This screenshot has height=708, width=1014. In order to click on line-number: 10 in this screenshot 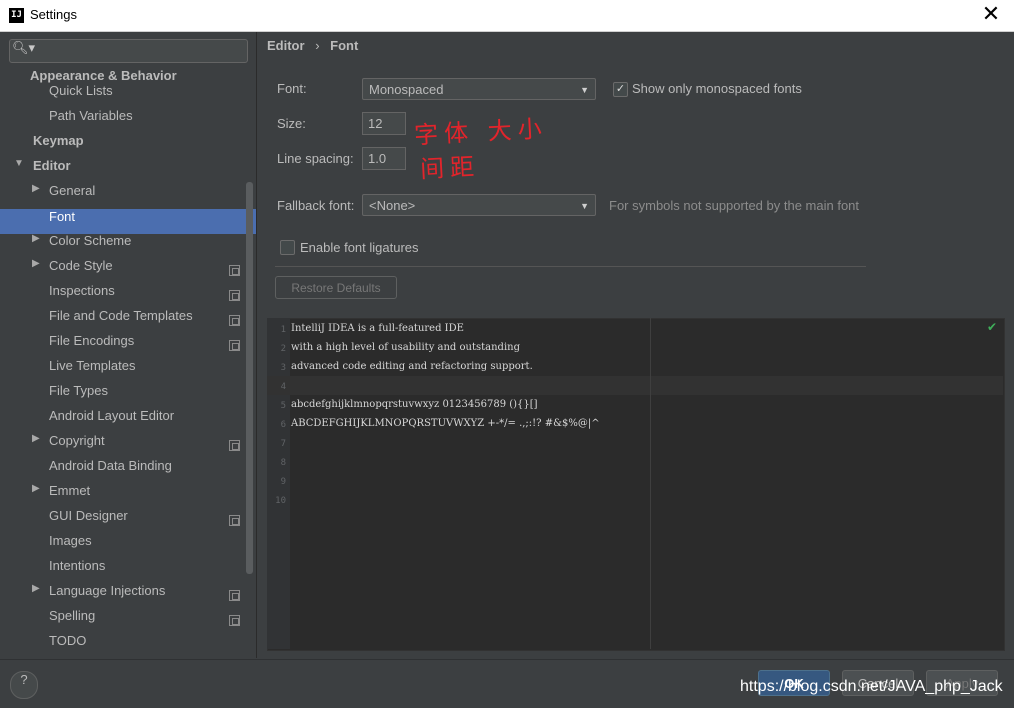, I will do `click(280, 501)`.